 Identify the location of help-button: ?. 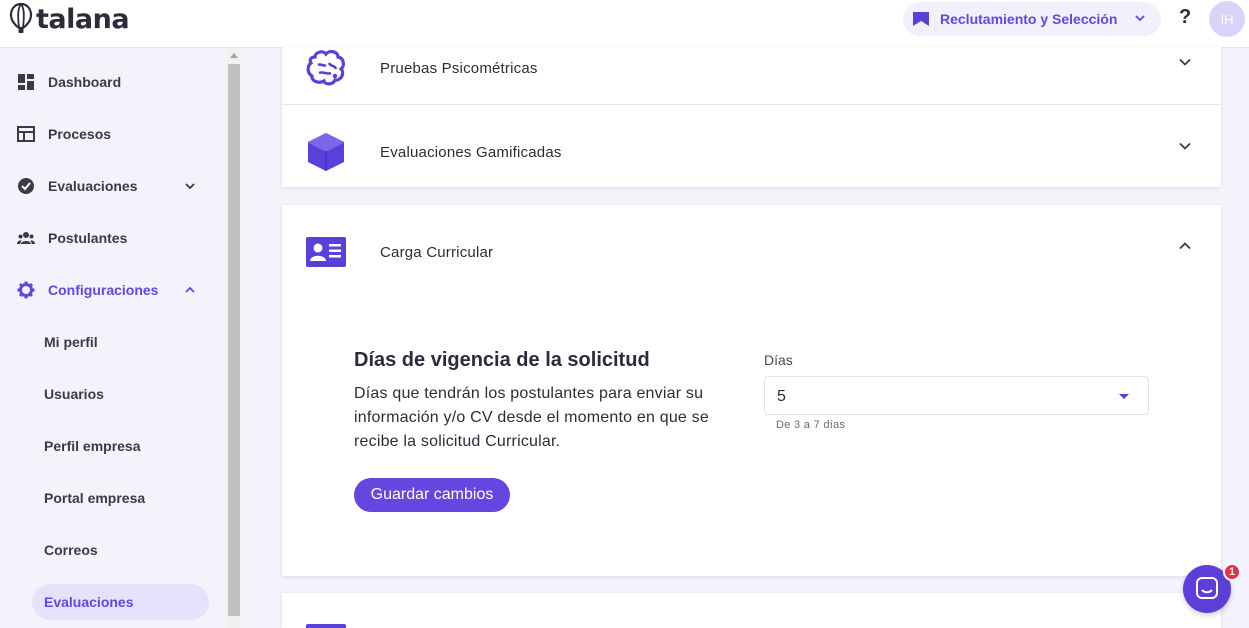
(1185, 17).